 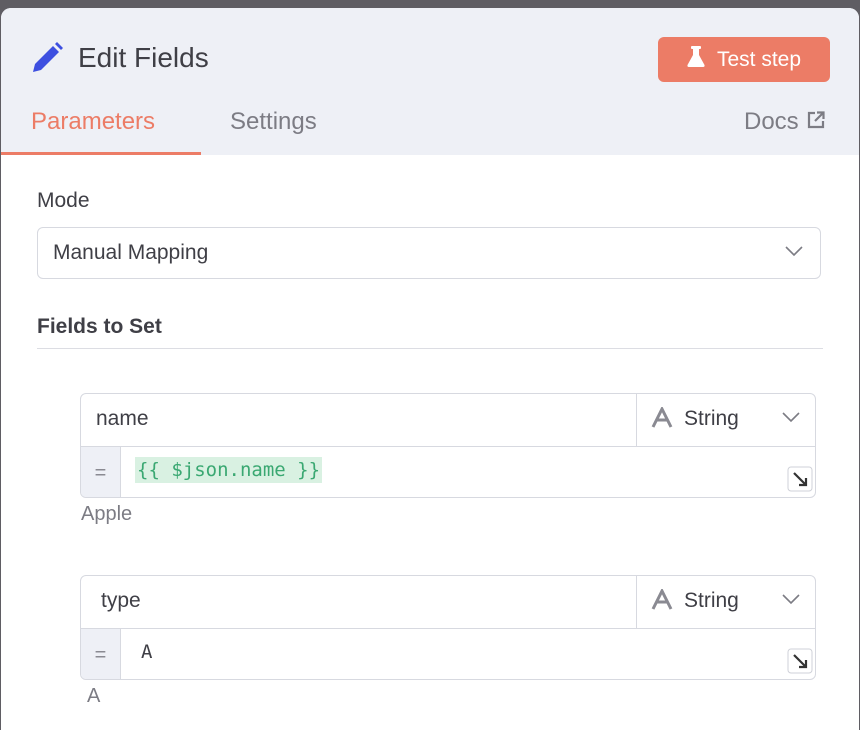 I want to click on fixed-value: A, so click(x=147, y=652).